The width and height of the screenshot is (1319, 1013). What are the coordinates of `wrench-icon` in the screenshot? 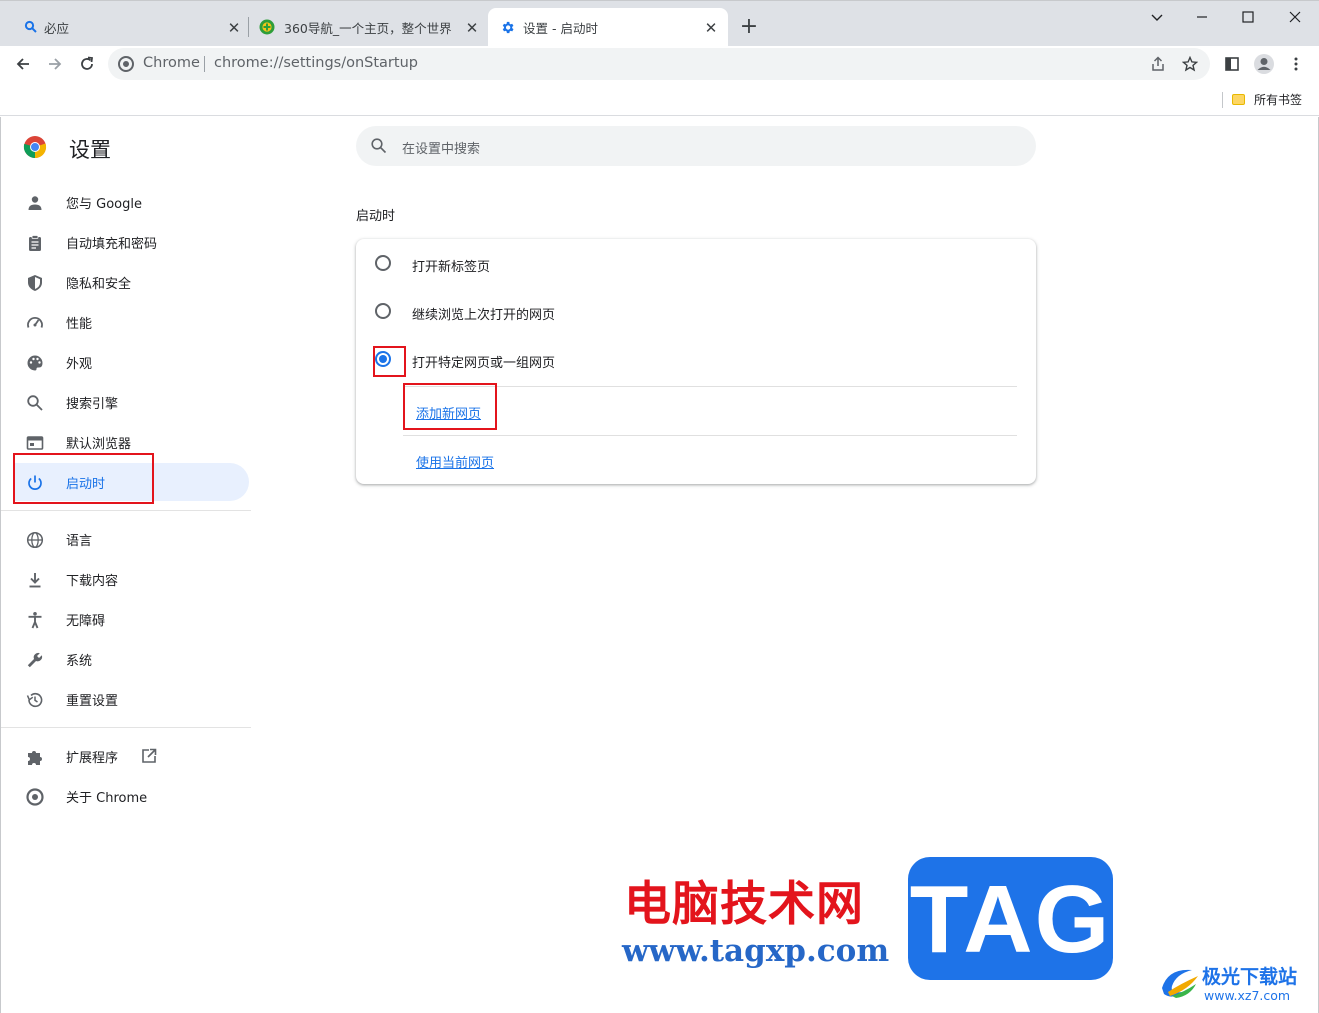 It's located at (35, 660).